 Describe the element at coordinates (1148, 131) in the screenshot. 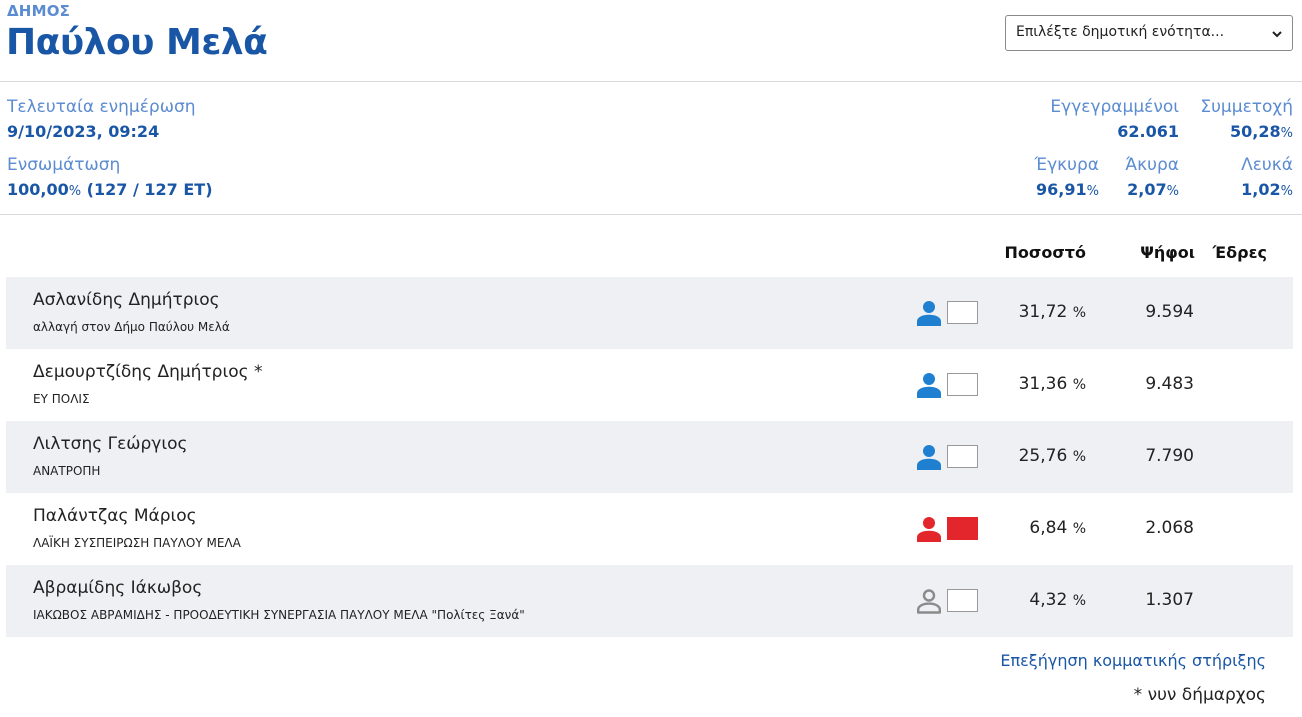

I see `registered-value: 62.061` at that location.